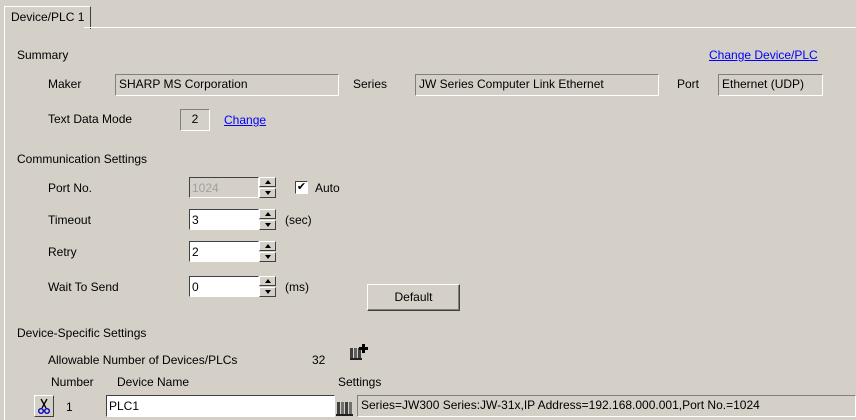  I want to click on tab-strip: Device/PLC 1, so click(428, 14).